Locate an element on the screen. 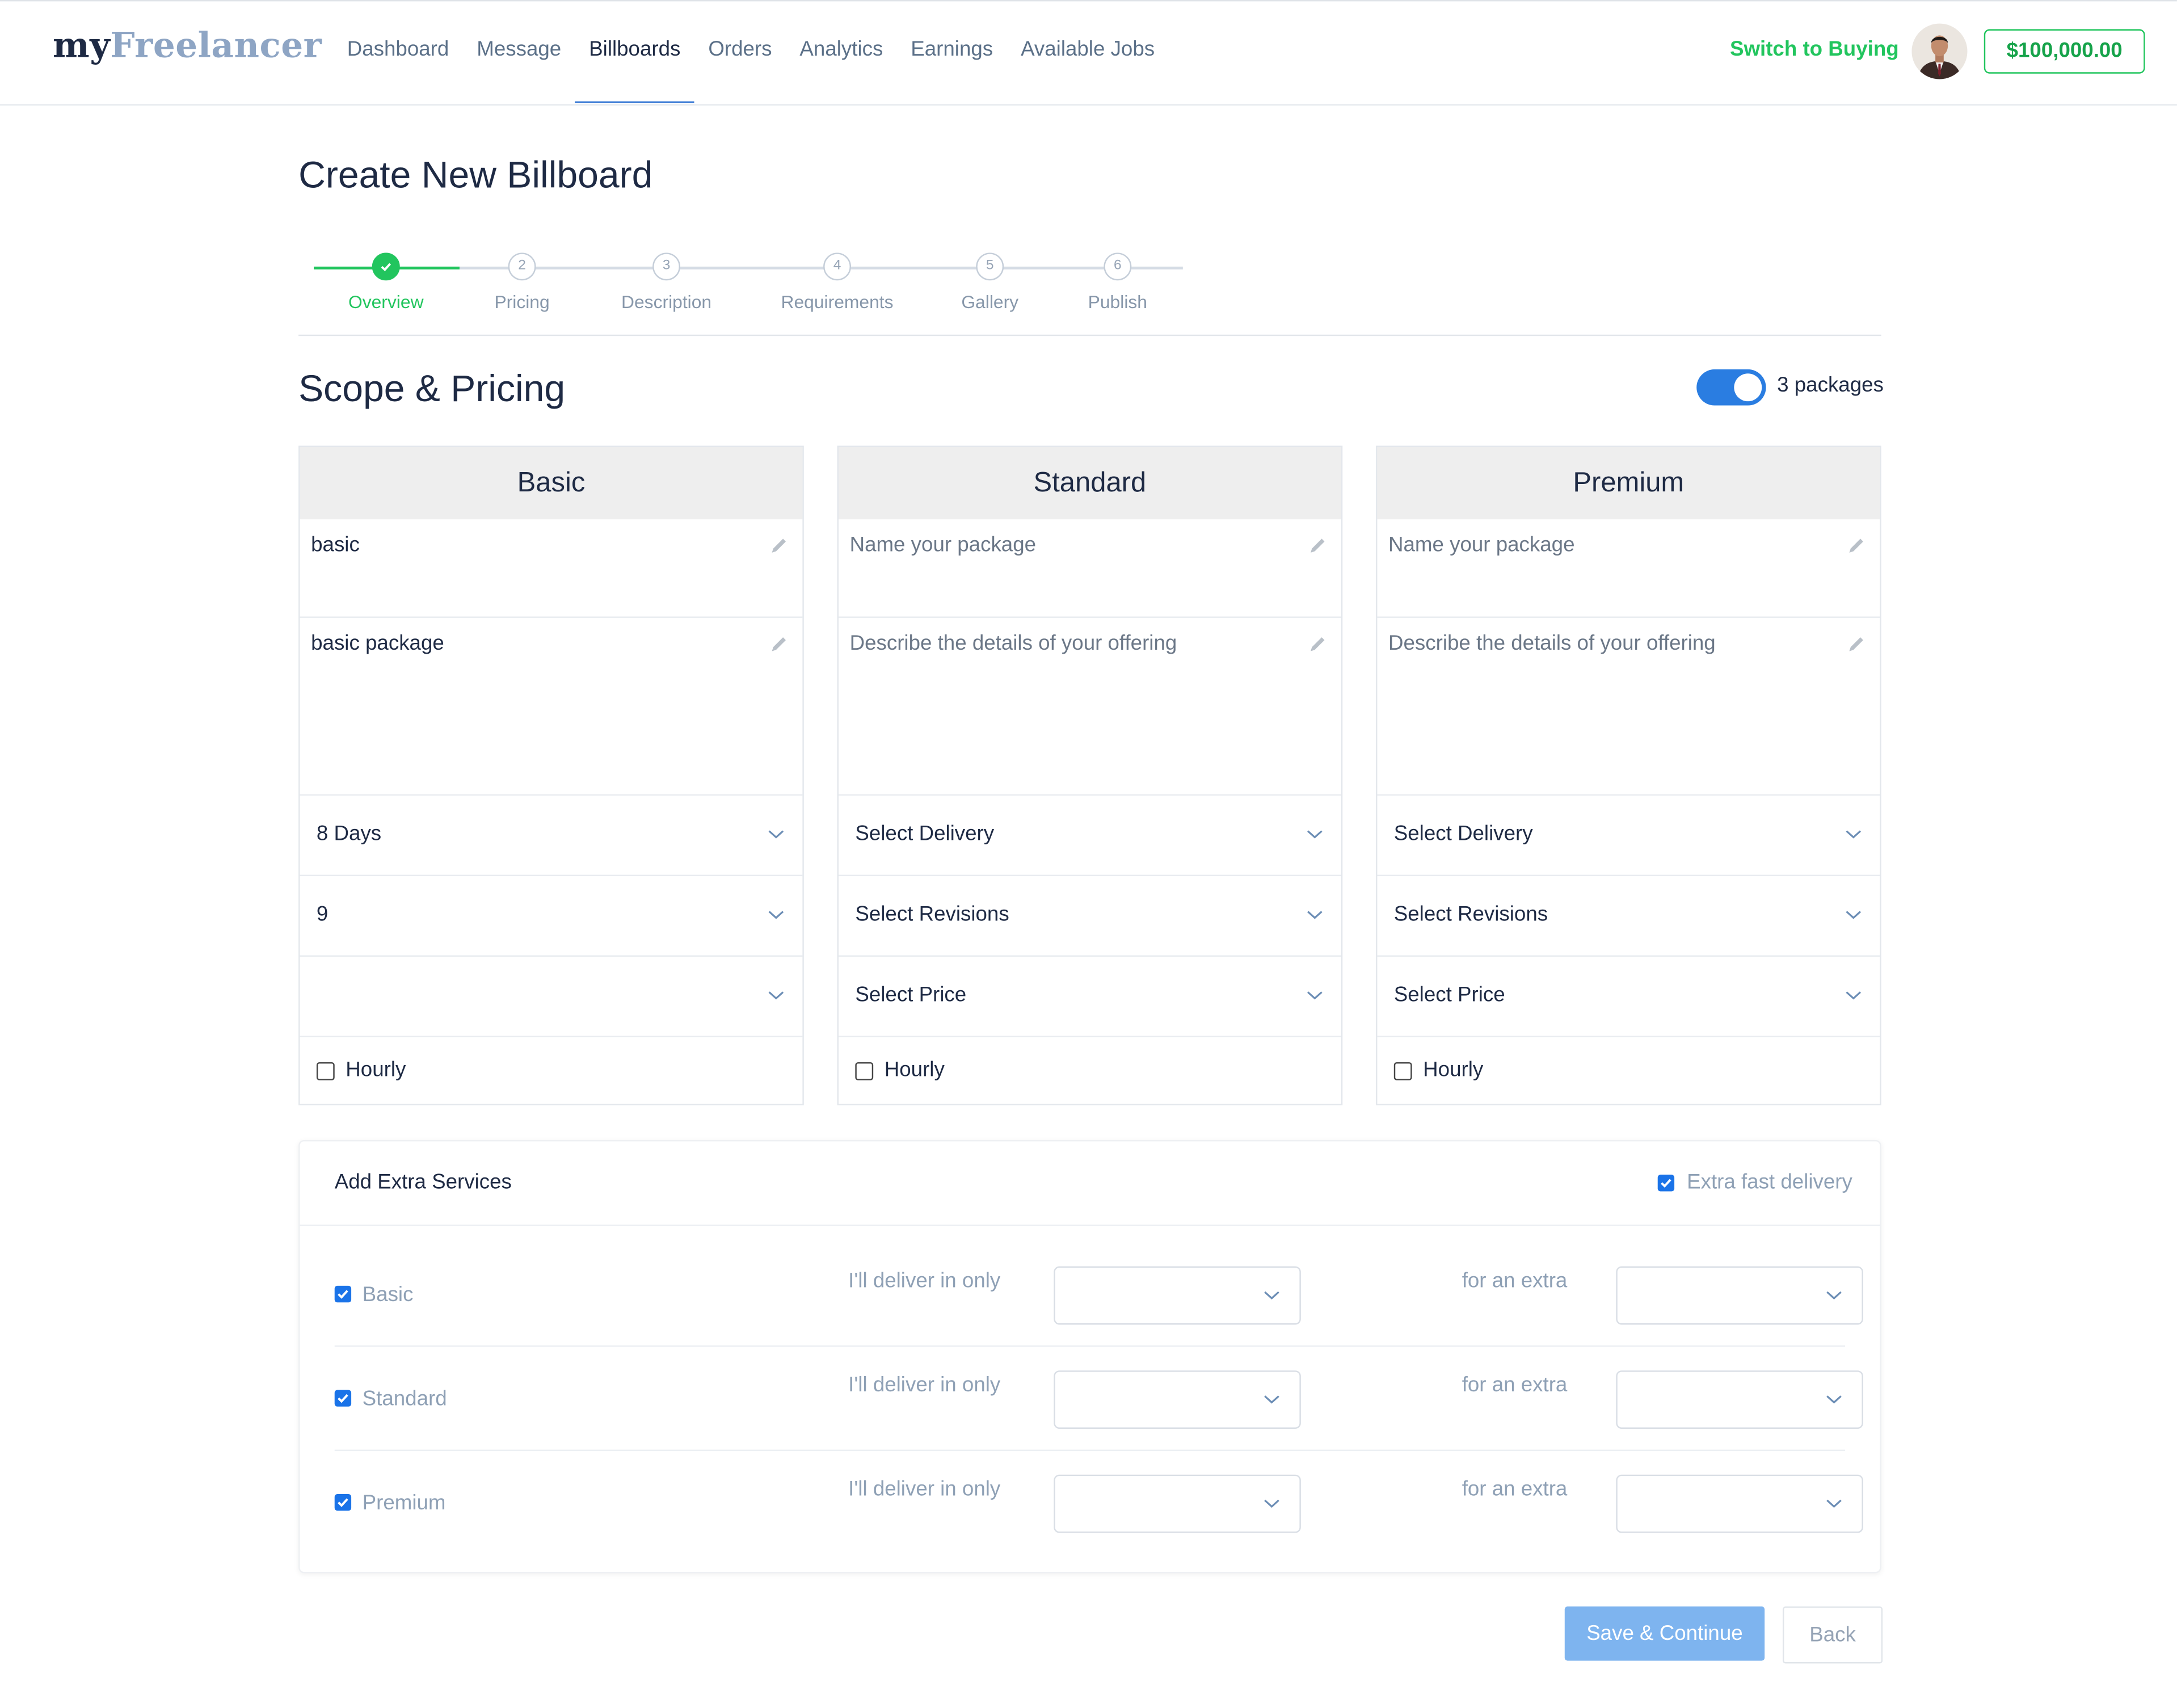 The height and width of the screenshot is (1708, 2177). switch-to-buying-link: Switch to Buying is located at coordinates (1815, 49).